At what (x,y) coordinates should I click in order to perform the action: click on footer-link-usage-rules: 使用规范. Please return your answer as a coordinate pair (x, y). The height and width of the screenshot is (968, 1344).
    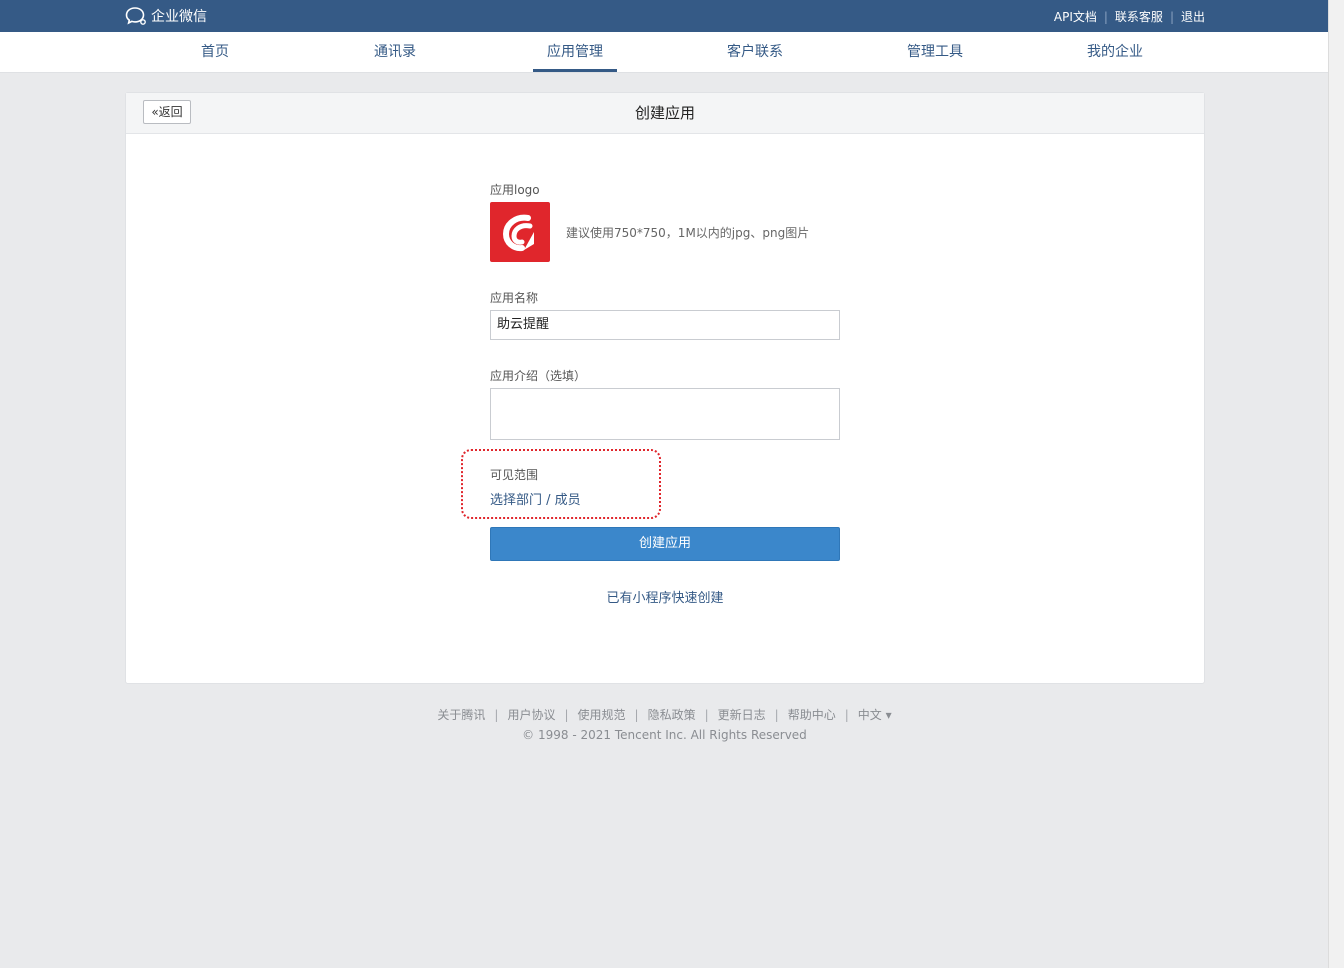
    Looking at the image, I should click on (602, 714).